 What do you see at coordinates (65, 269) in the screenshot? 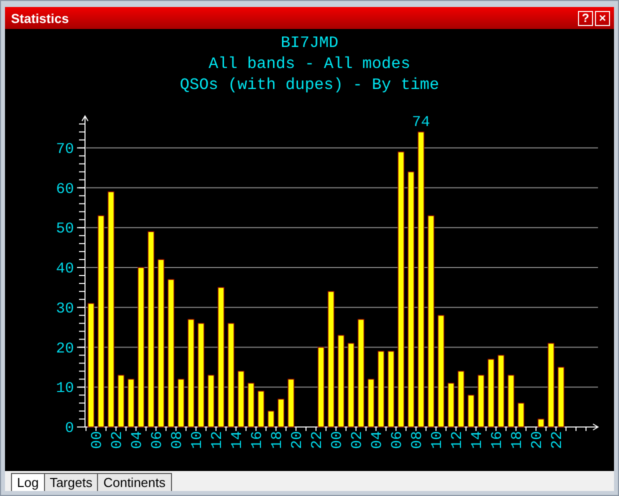
I see `y-tick-label: 40` at bounding box center [65, 269].